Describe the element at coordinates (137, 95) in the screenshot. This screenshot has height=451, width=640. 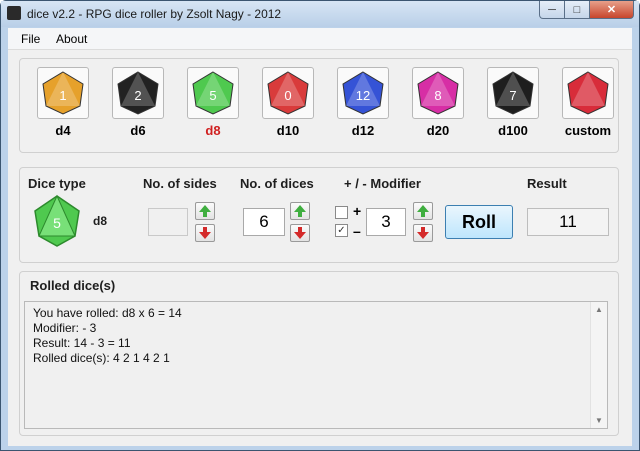
I see `die-face-number: 2` at that location.